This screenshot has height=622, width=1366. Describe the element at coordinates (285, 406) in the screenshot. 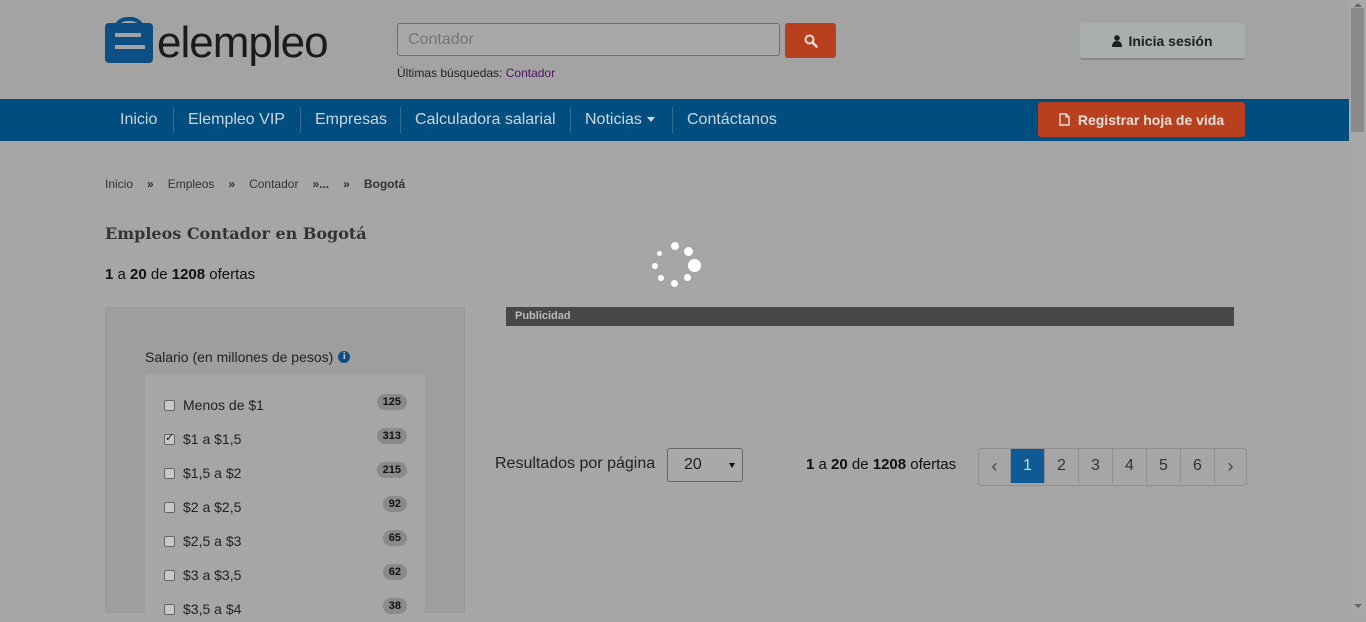

I see `salary-option: Menos de $1 125` at that location.